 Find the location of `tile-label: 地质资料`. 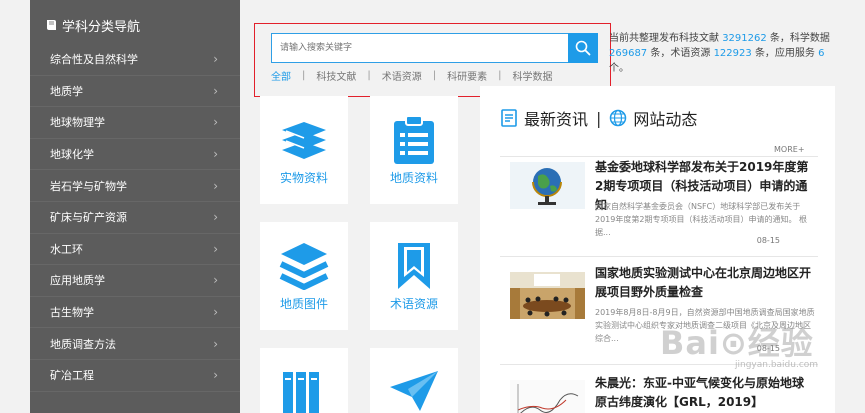

tile-label: 地质资料 is located at coordinates (413, 178).